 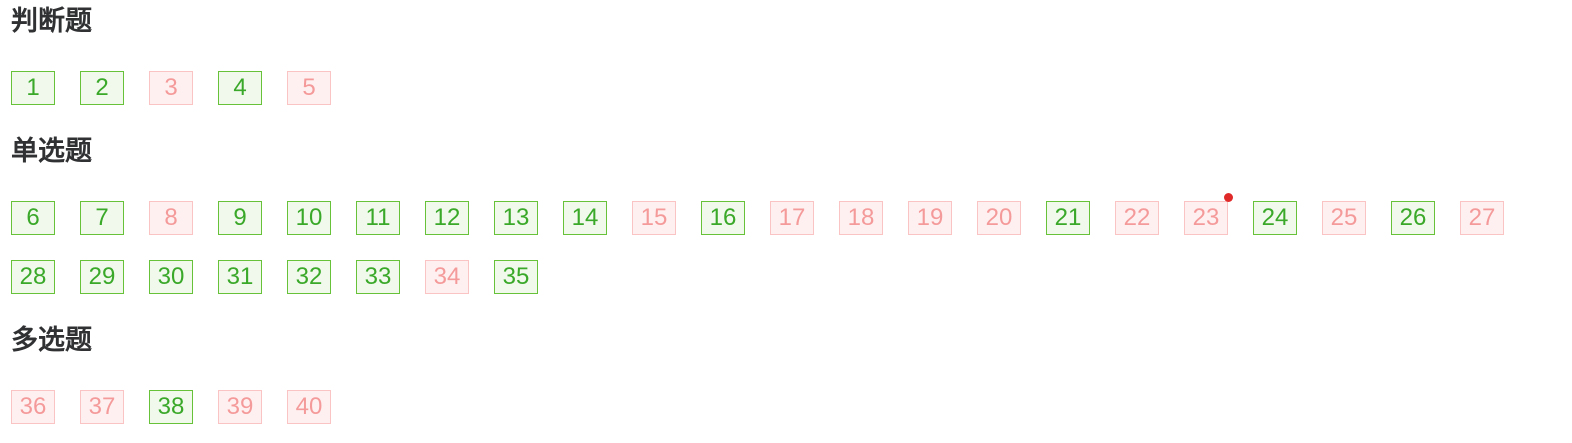 What do you see at coordinates (240, 407) in the screenshot?
I see `question-button: 39` at bounding box center [240, 407].